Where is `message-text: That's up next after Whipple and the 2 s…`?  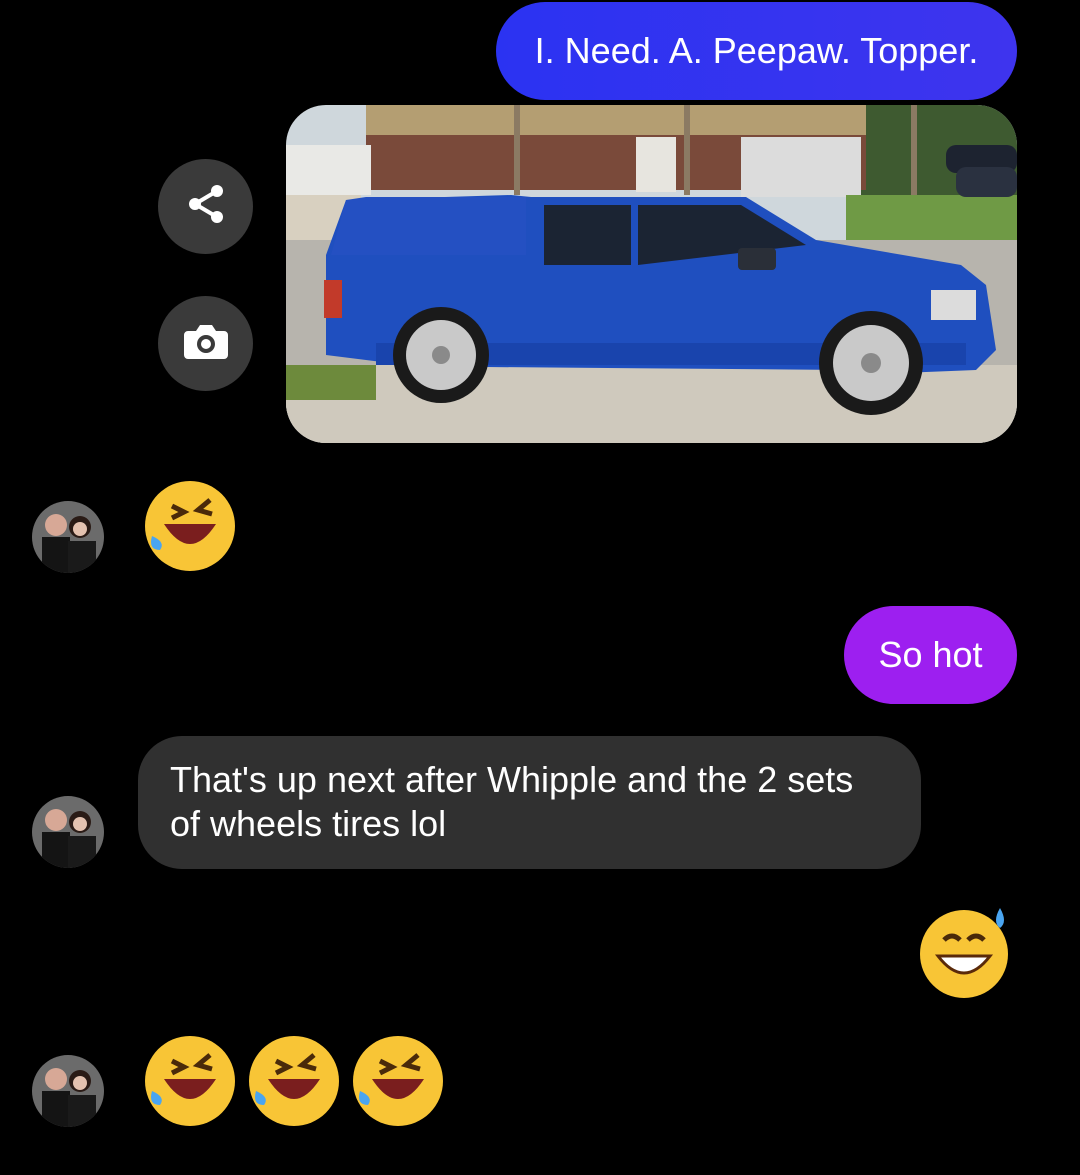 message-text: That's up next after Whipple and the 2 s… is located at coordinates (512, 801).